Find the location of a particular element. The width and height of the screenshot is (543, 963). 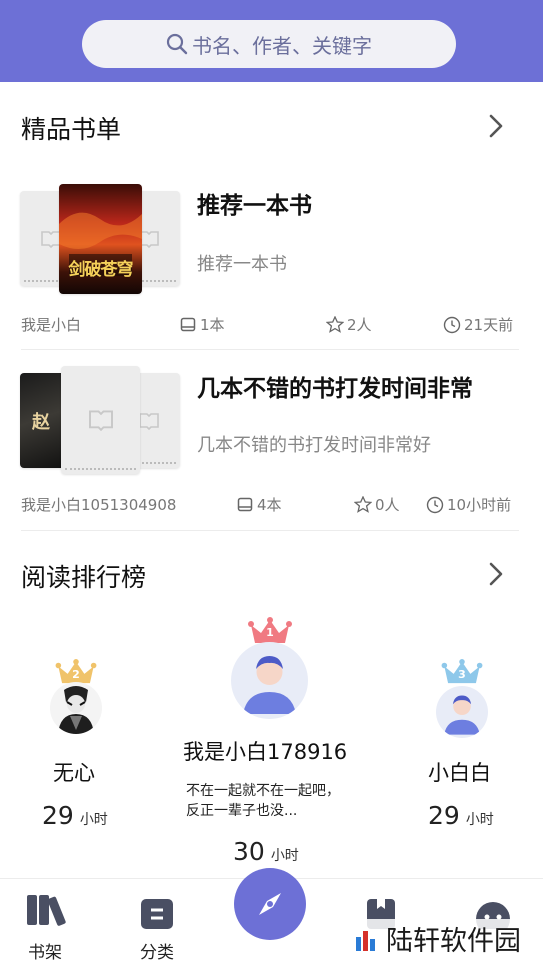

search-icon is located at coordinates (177, 44).